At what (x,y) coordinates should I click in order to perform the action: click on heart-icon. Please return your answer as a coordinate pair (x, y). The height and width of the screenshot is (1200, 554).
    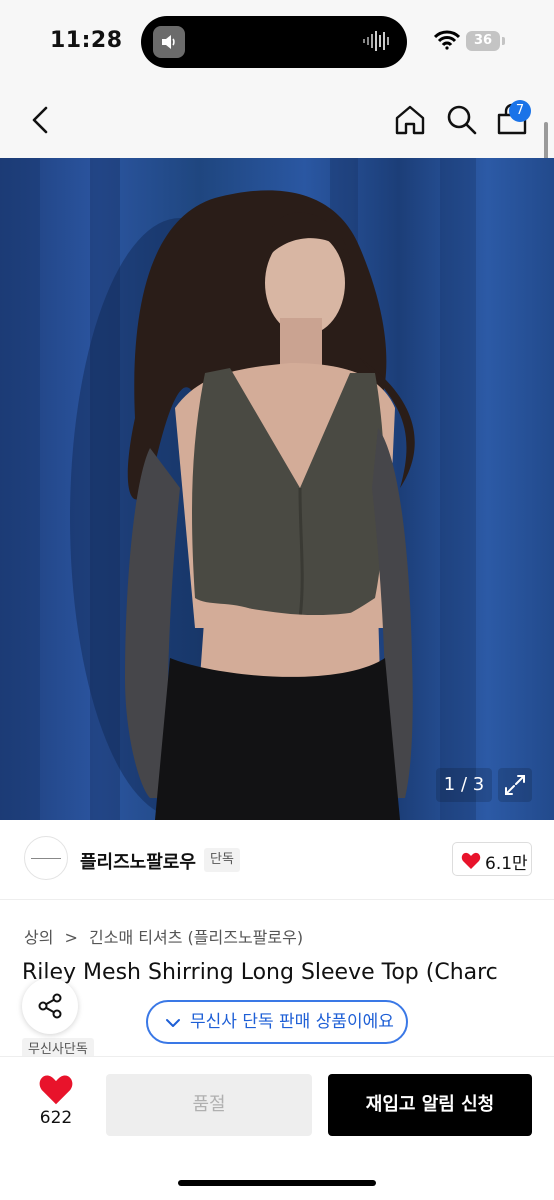
    Looking at the image, I should click on (471, 860).